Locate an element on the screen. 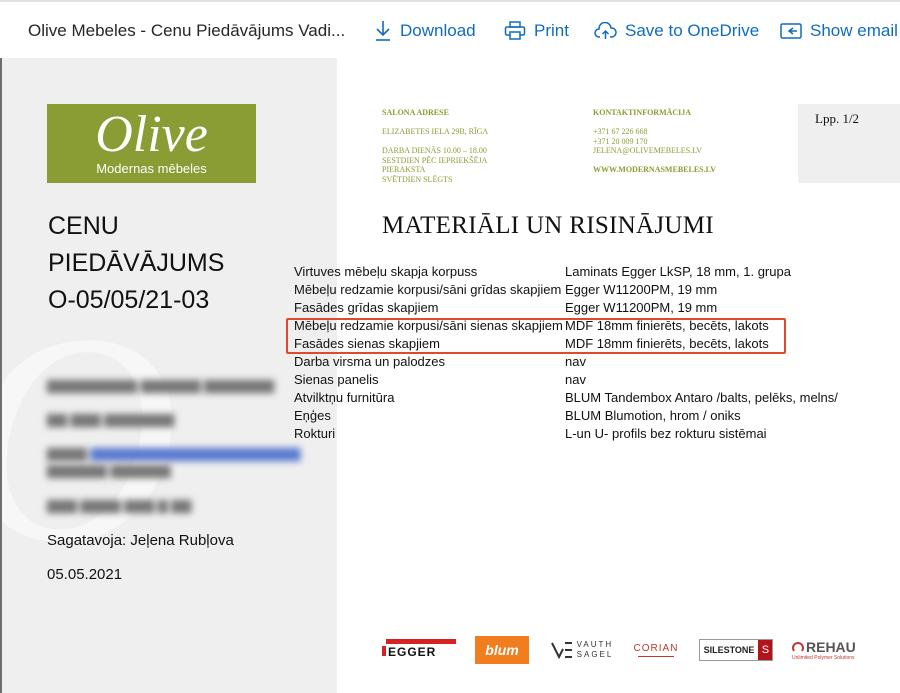 This screenshot has height=693, width=900. corian-logo: CORIAN is located at coordinates (656, 650).